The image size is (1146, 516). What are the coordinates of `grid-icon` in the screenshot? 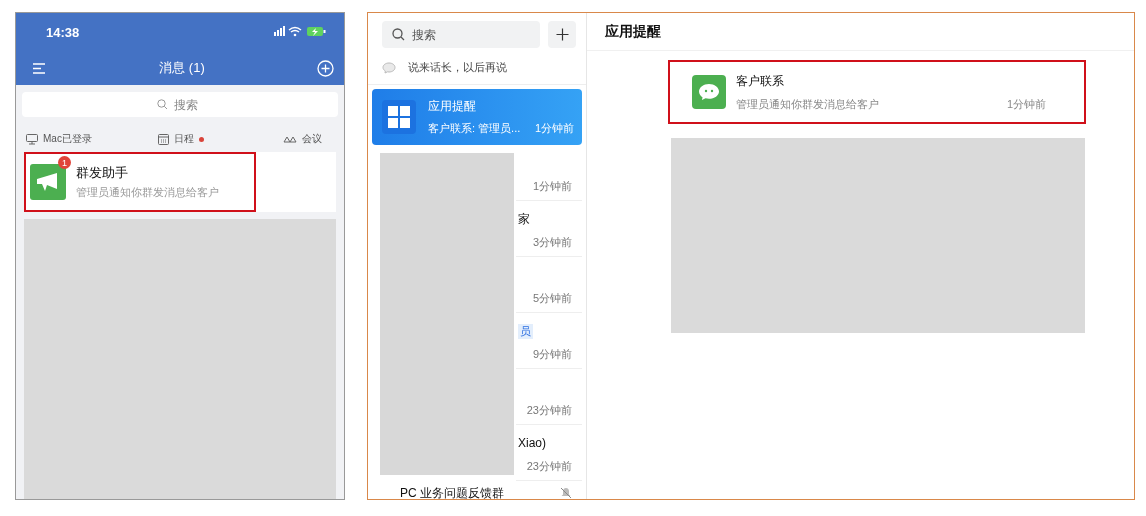 It's located at (399, 117).